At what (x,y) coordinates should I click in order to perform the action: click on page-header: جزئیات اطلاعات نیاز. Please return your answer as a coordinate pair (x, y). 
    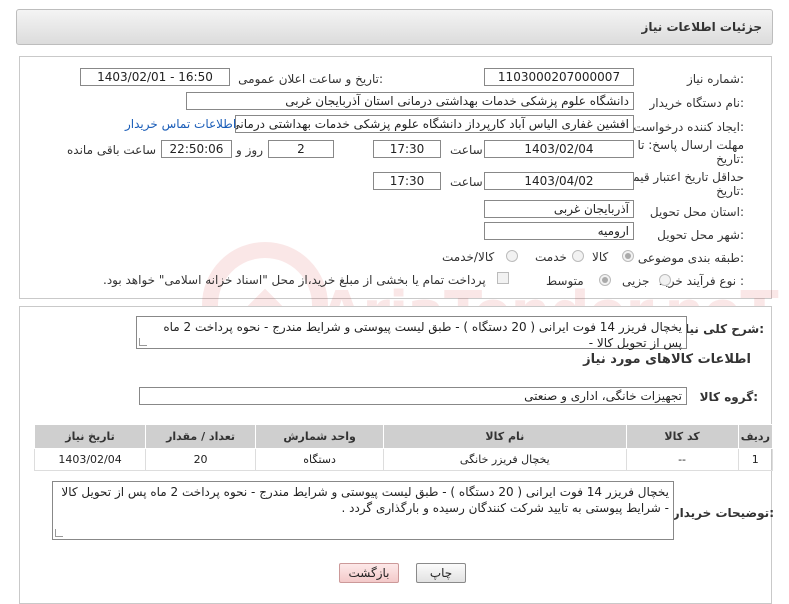
    Looking at the image, I should click on (394, 27).